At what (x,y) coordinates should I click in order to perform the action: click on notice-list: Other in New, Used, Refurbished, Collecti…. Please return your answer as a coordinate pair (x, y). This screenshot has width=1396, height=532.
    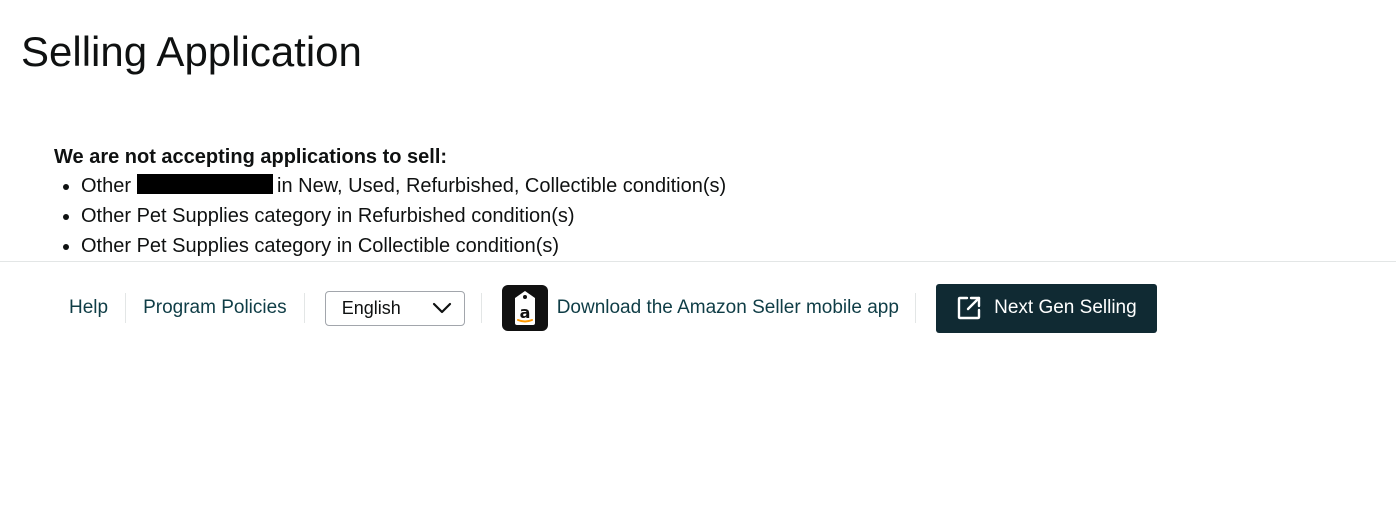
    Looking at the image, I should click on (390, 216).